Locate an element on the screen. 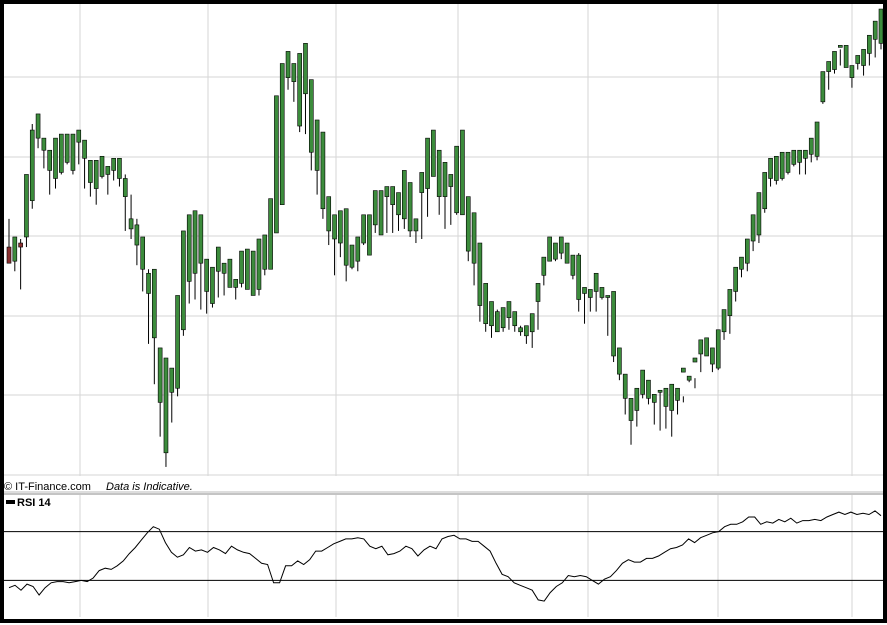 This screenshot has width=887, height=625. rsi-label: RSI 14 is located at coordinates (28, 503).